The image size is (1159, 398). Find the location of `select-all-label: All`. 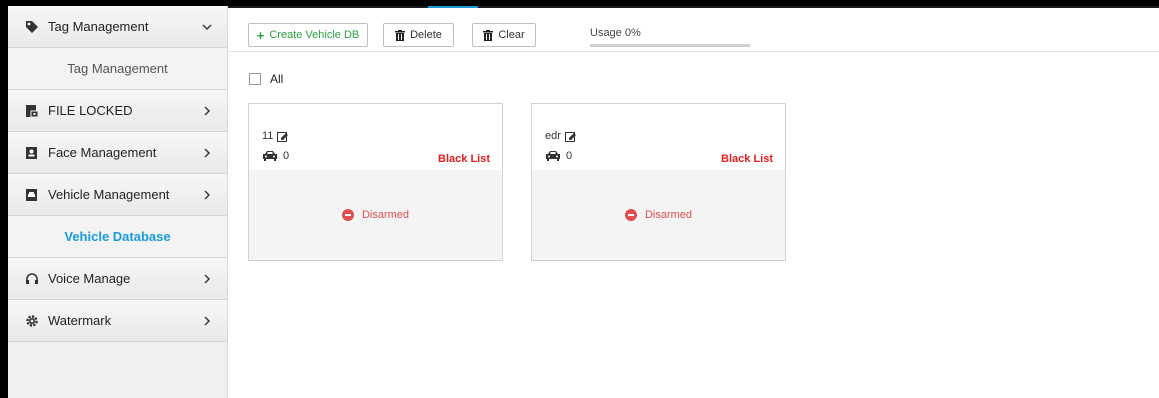

select-all-label: All is located at coordinates (277, 79).